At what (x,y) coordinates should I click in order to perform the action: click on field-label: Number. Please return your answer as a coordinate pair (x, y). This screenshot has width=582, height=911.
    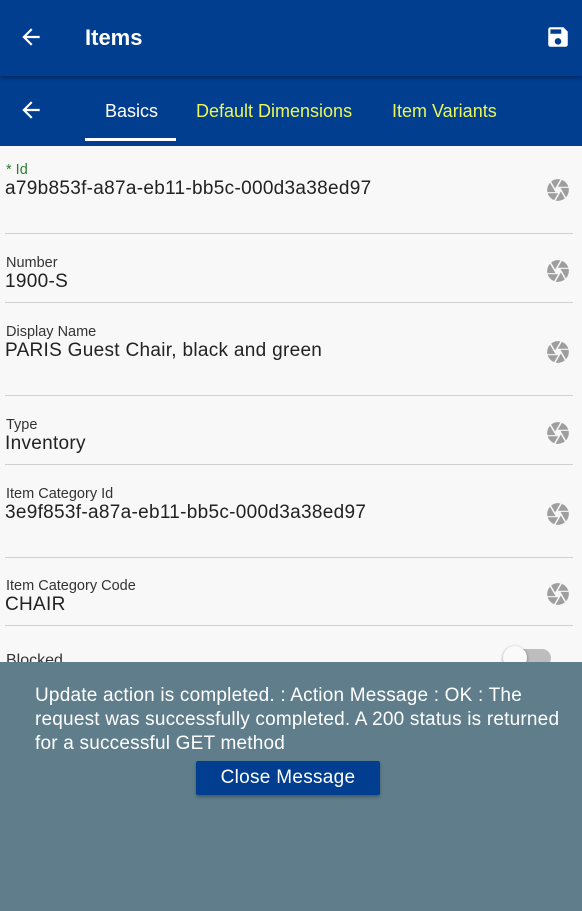
    Looking at the image, I should click on (32, 263).